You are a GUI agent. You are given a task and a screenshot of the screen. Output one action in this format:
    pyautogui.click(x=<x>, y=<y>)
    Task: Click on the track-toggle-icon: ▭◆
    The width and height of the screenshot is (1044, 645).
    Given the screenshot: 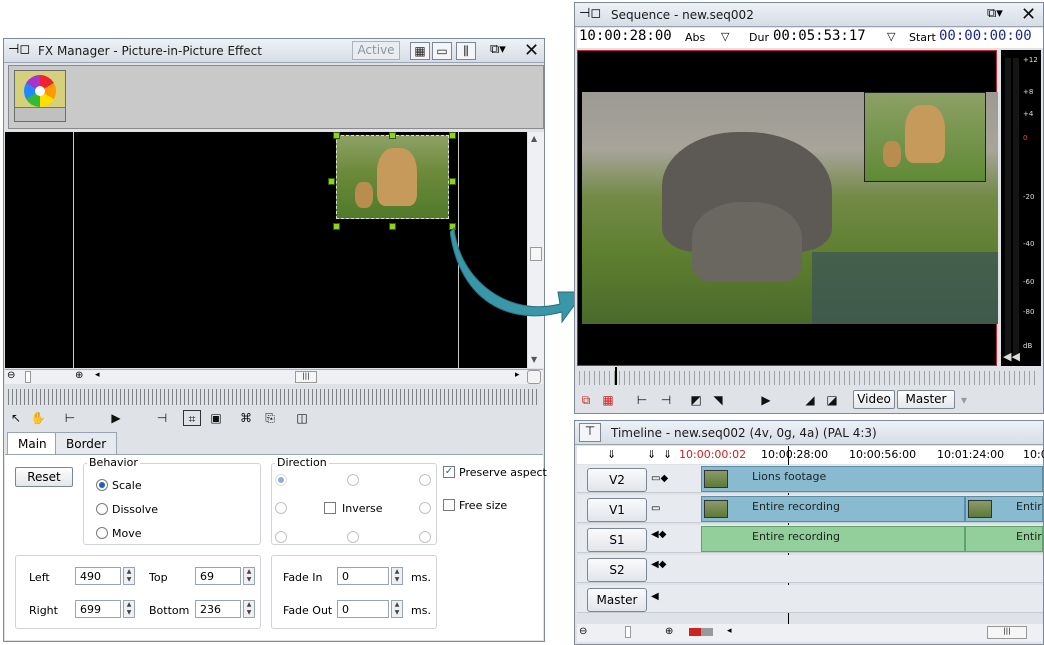 What is the action you would take?
    pyautogui.click(x=659, y=478)
    